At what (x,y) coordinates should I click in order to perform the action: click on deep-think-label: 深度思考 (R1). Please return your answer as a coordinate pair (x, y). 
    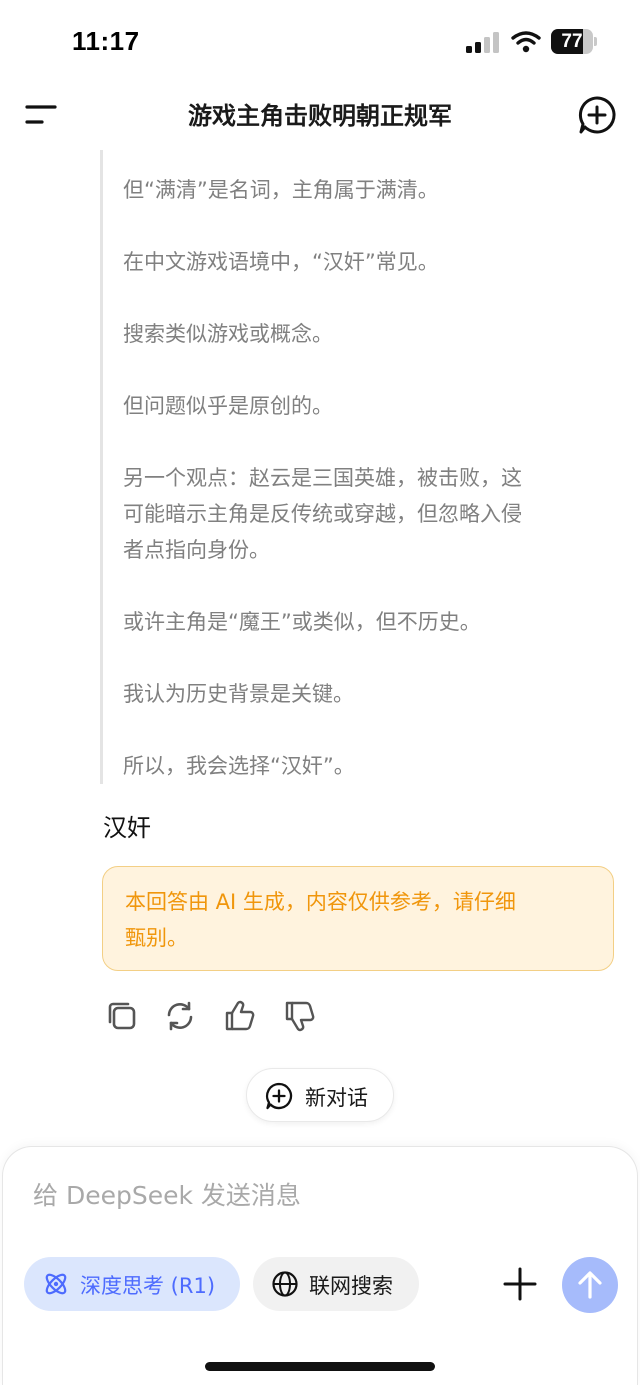
    Looking at the image, I should click on (148, 1286).